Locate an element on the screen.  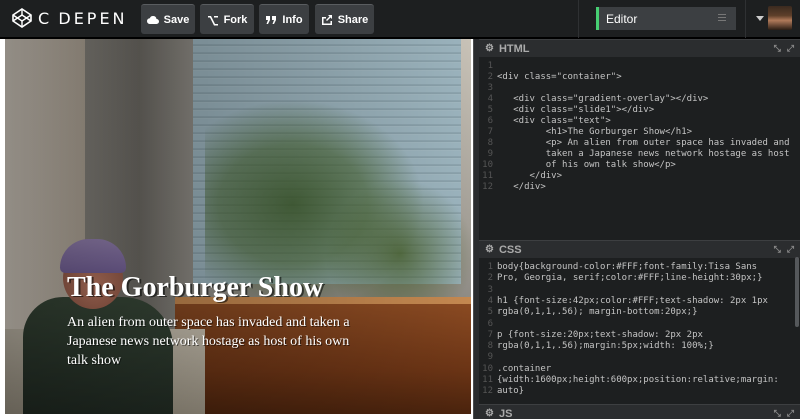
fork-button: Fork is located at coordinates (227, 19).